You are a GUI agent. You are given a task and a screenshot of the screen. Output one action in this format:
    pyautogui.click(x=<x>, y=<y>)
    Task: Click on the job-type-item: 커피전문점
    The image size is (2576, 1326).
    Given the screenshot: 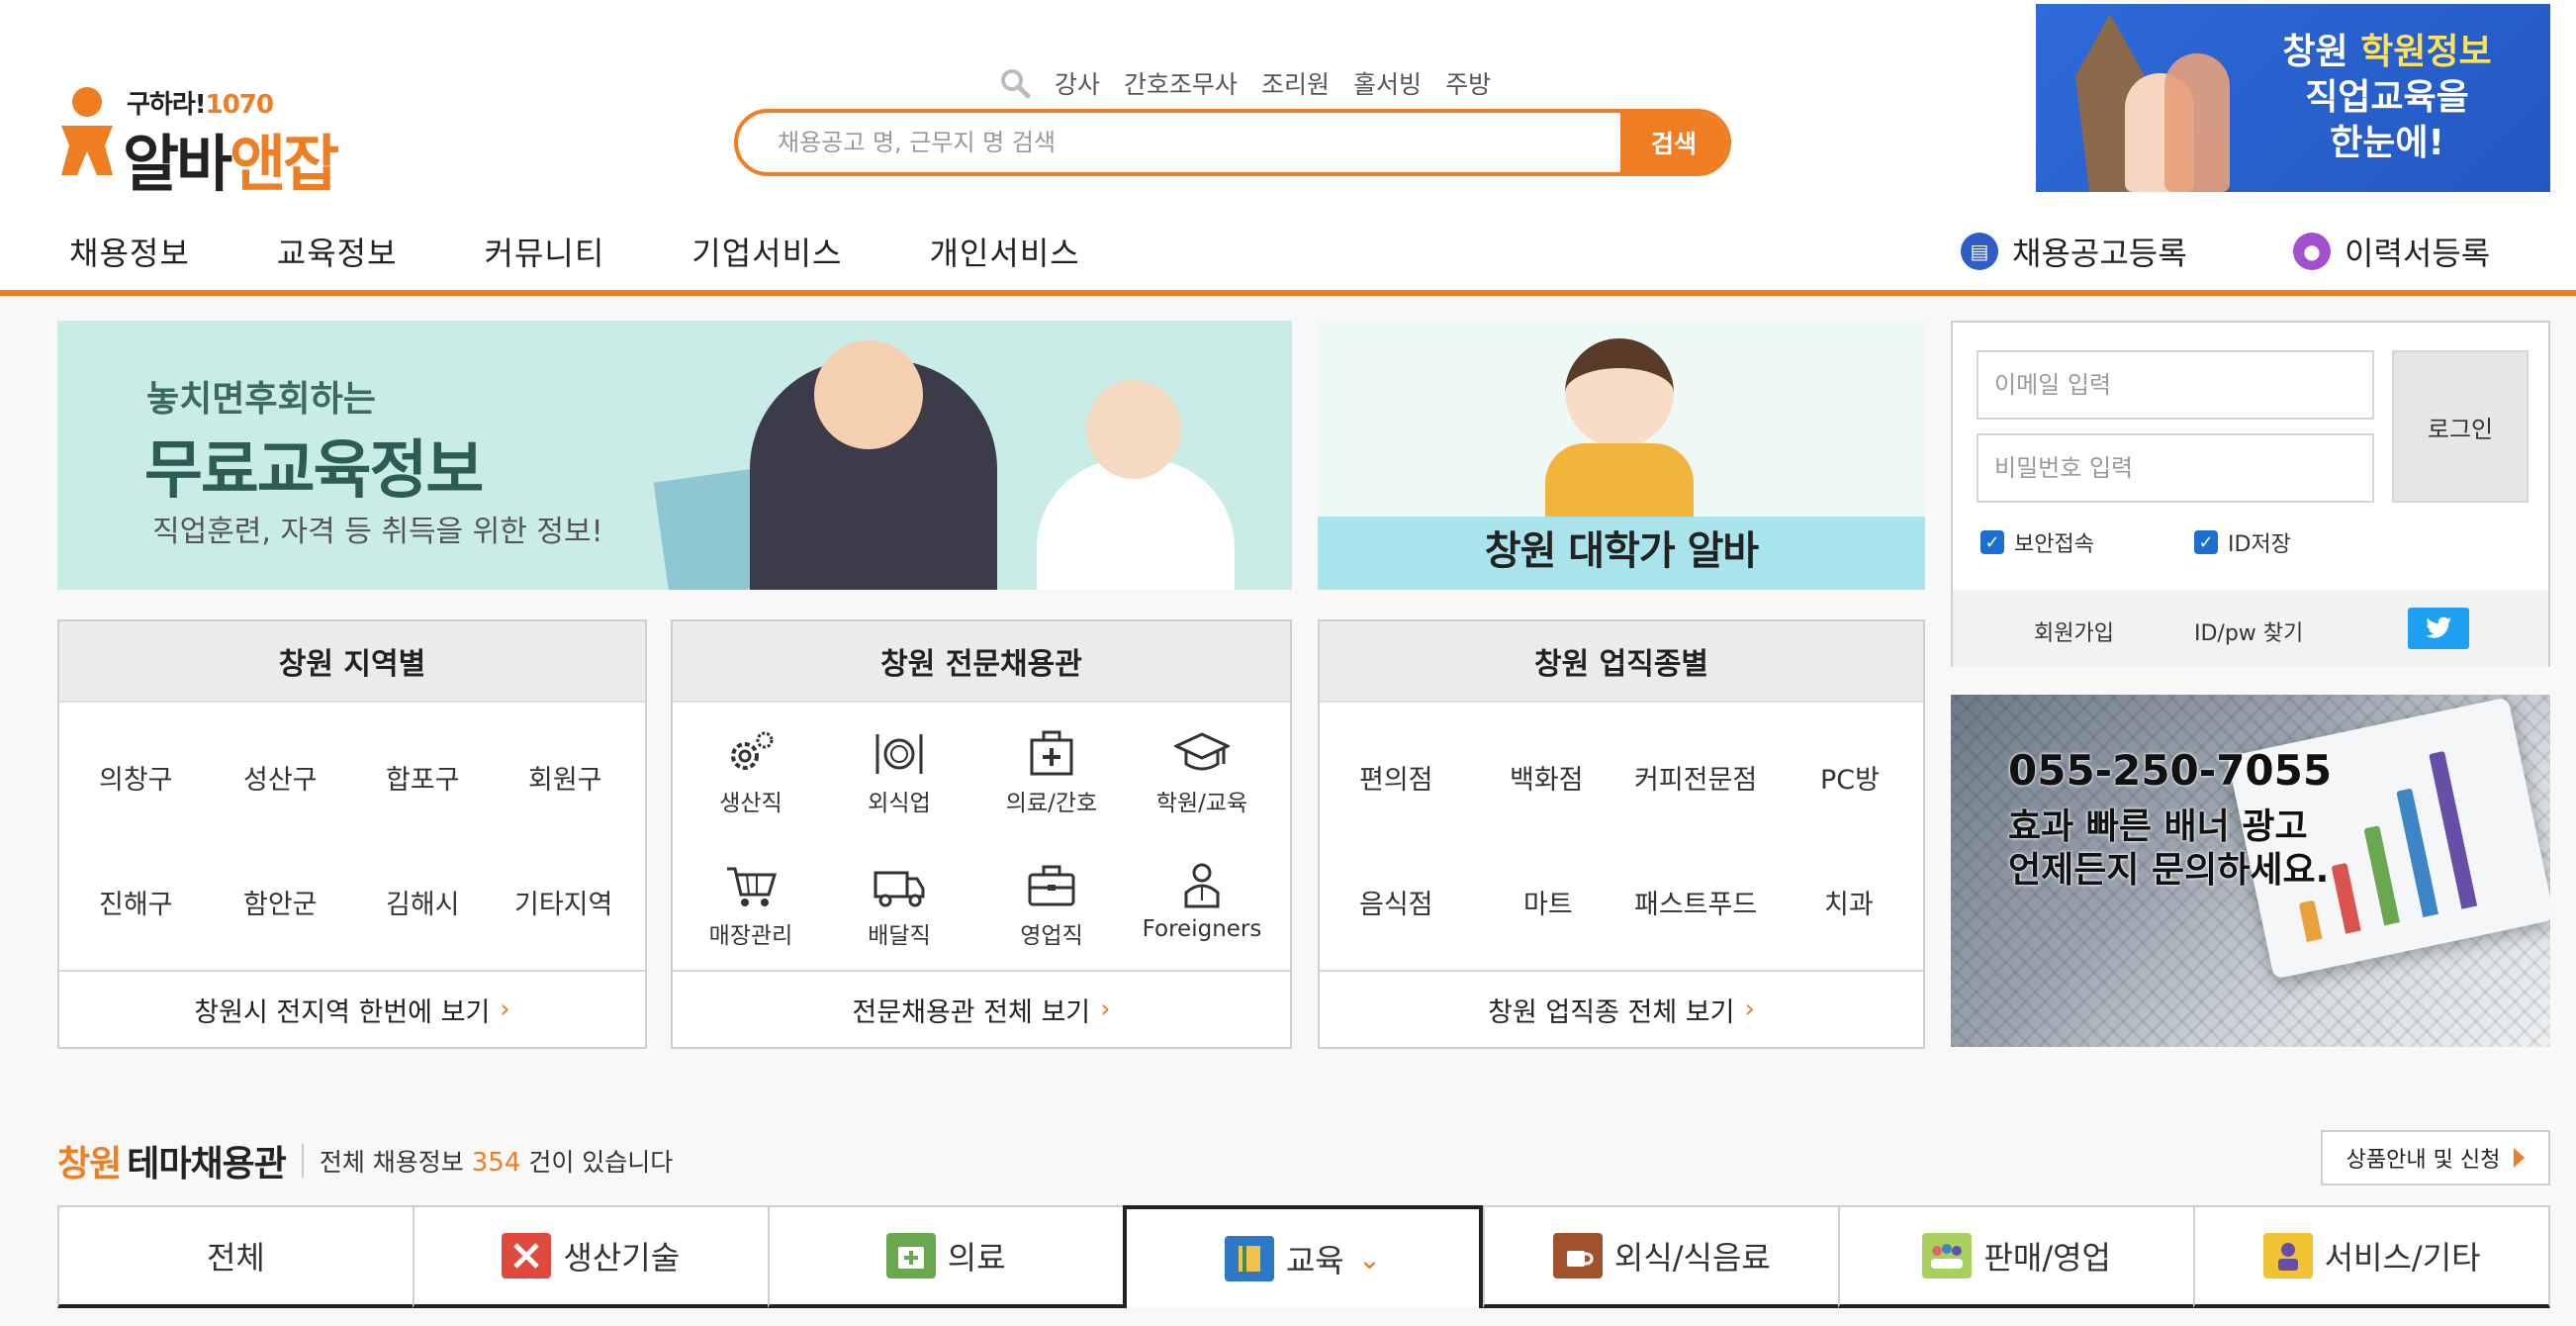 What is the action you would take?
    pyautogui.click(x=1695, y=777)
    